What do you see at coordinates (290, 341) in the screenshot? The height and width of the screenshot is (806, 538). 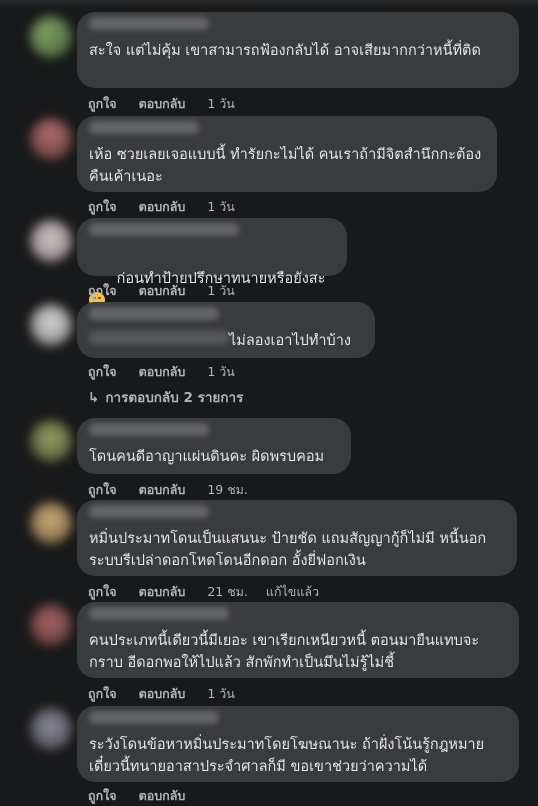 I see `comment-text: ไม่ลองเอาไปทำบ้าง` at bounding box center [290, 341].